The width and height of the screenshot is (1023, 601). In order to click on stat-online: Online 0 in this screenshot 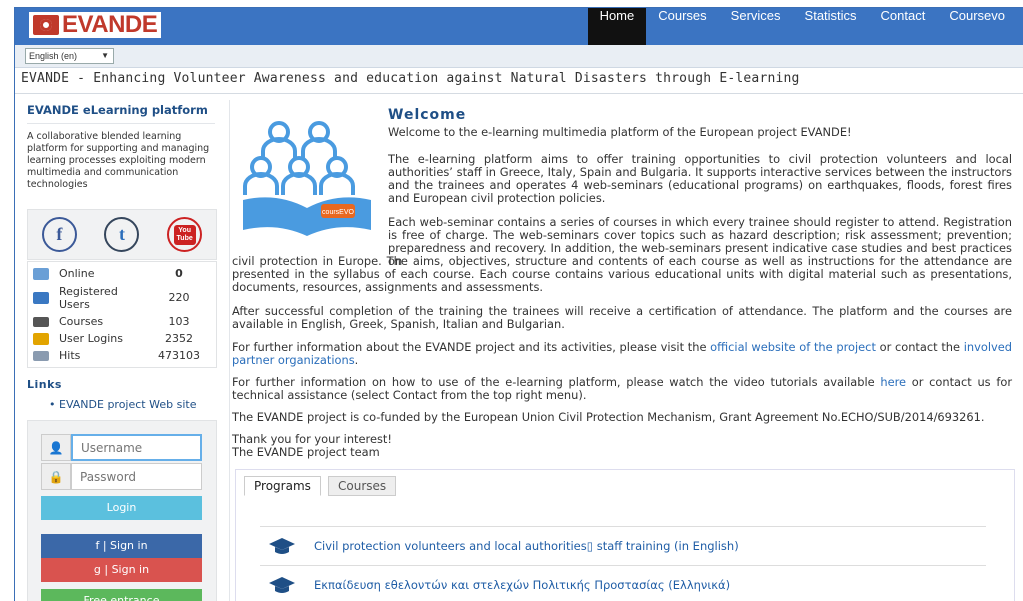, I will do `click(122, 273)`.